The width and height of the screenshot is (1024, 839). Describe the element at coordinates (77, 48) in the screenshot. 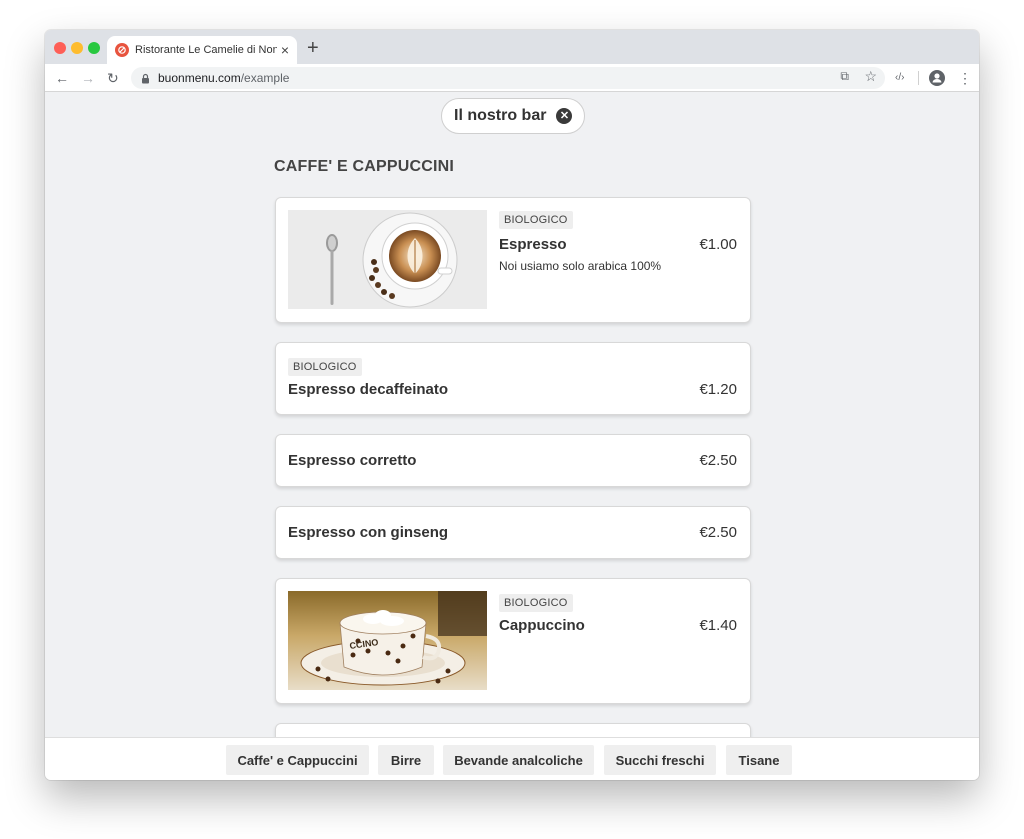

I see `minimize-window-button` at that location.